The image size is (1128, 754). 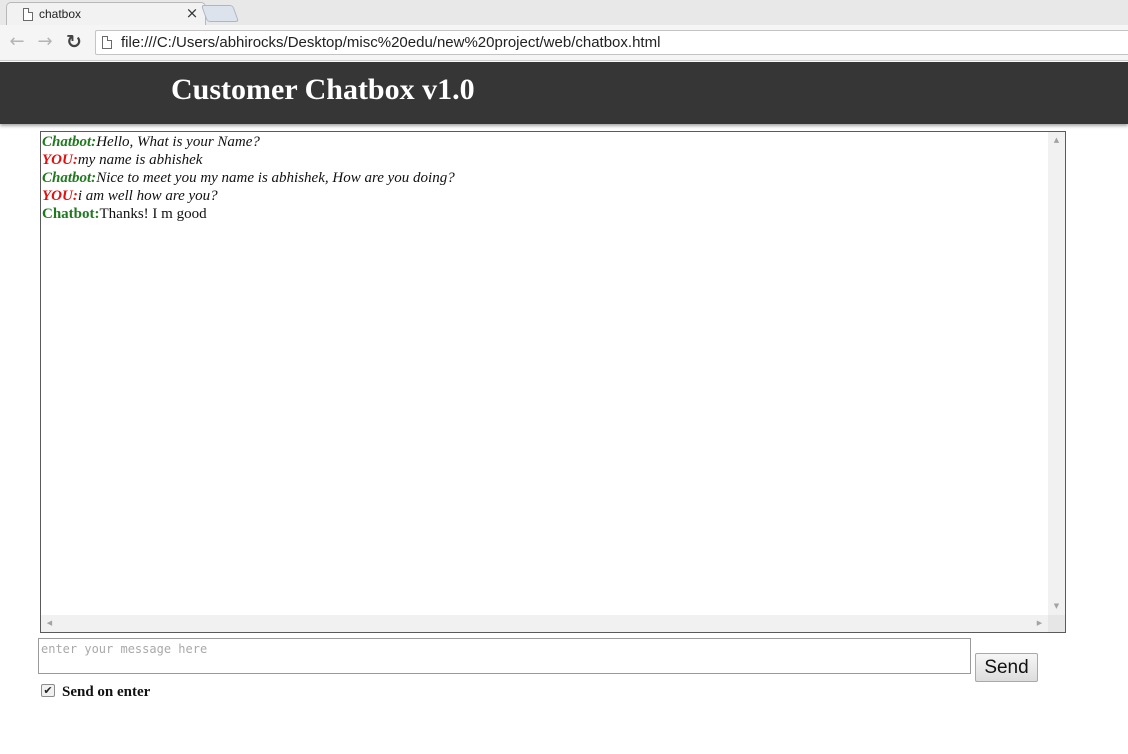 What do you see at coordinates (545, 214) in the screenshot?
I see `chat-message: Chatbot:Thanks! I m good` at bounding box center [545, 214].